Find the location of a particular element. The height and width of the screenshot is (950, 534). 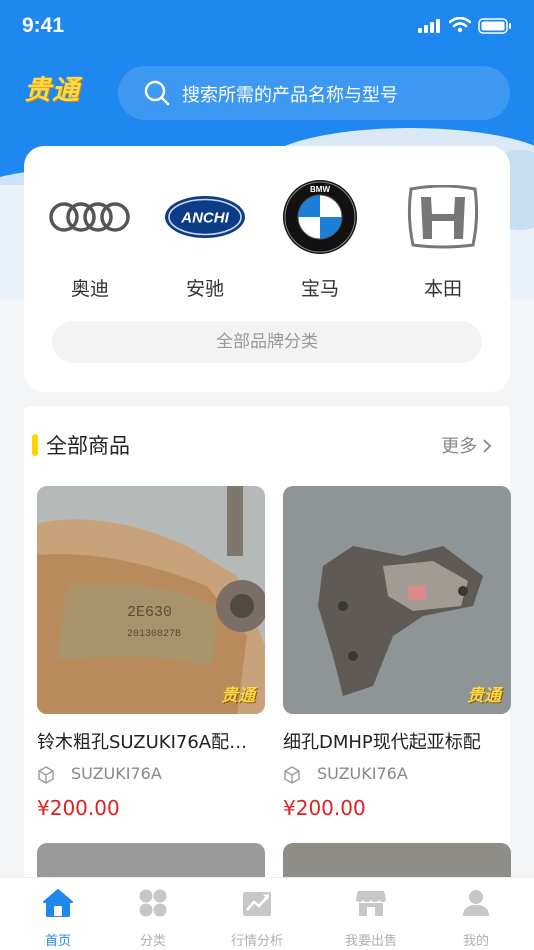

wifi-icon is located at coordinates (460, 25).